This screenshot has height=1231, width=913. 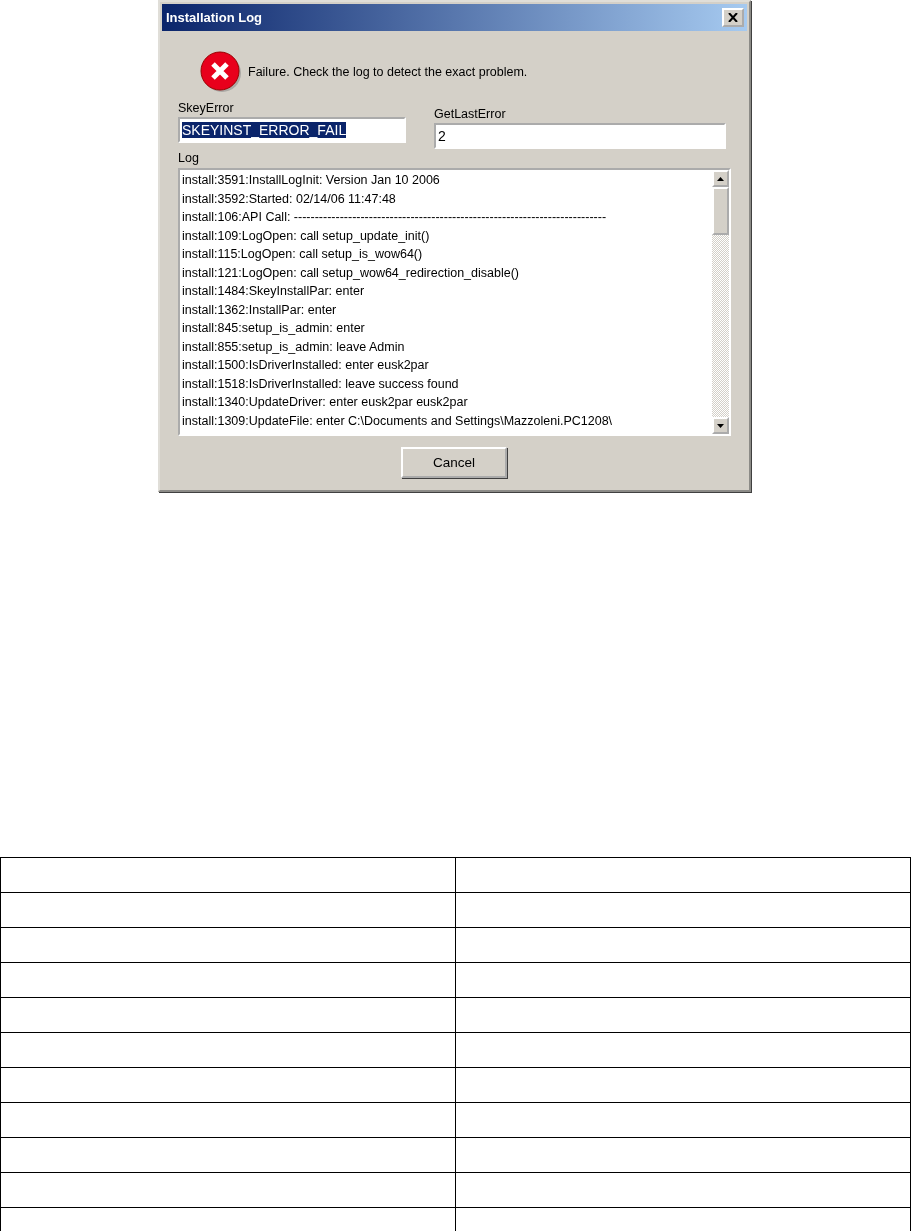 I want to click on scroll-down-button, so click(x=720, y=425).